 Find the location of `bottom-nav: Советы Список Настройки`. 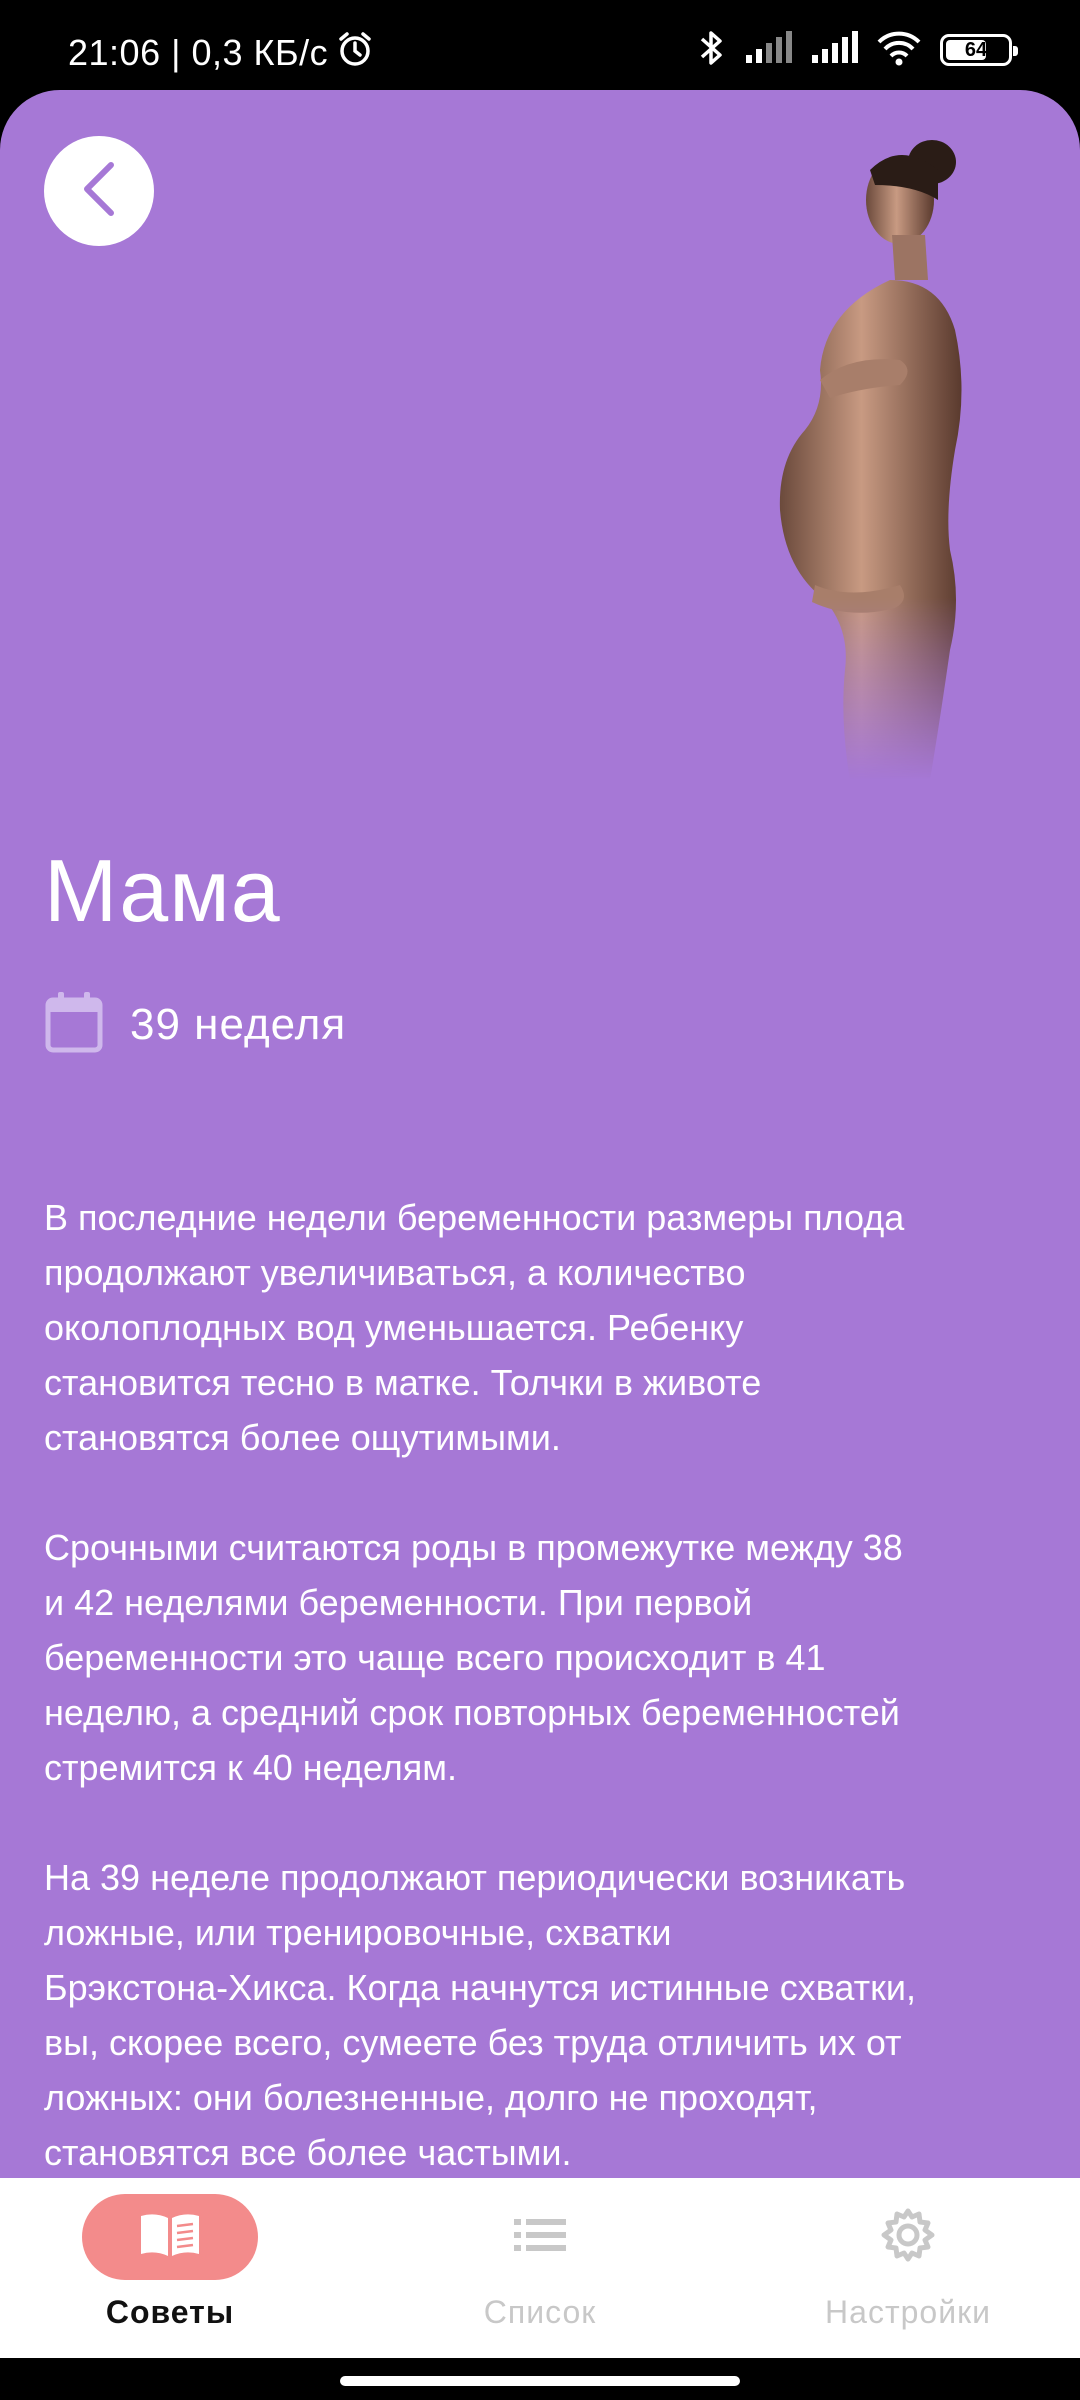

bottom-nav: Советы Список Настройки is located at coordinates (540, 2268).